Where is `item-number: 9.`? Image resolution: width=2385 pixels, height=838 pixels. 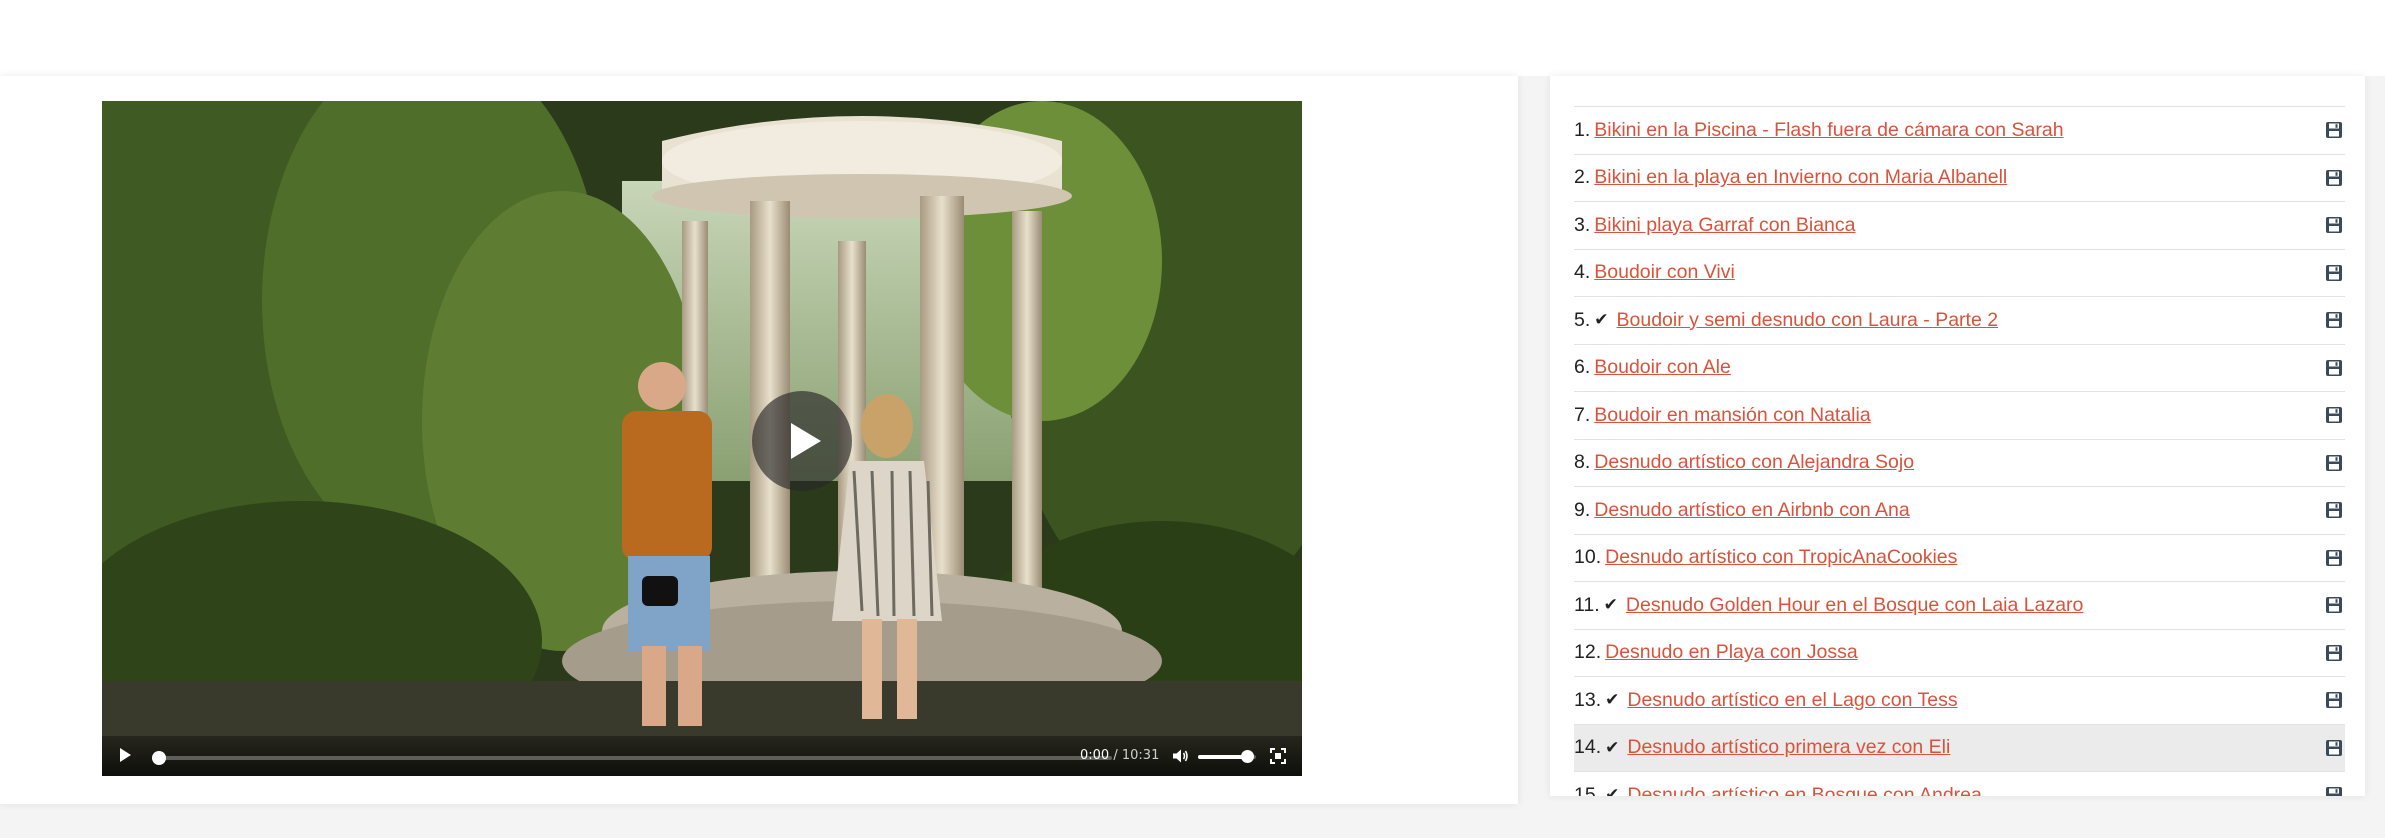
item-number: 9. is located at coordinates (1582, 509).